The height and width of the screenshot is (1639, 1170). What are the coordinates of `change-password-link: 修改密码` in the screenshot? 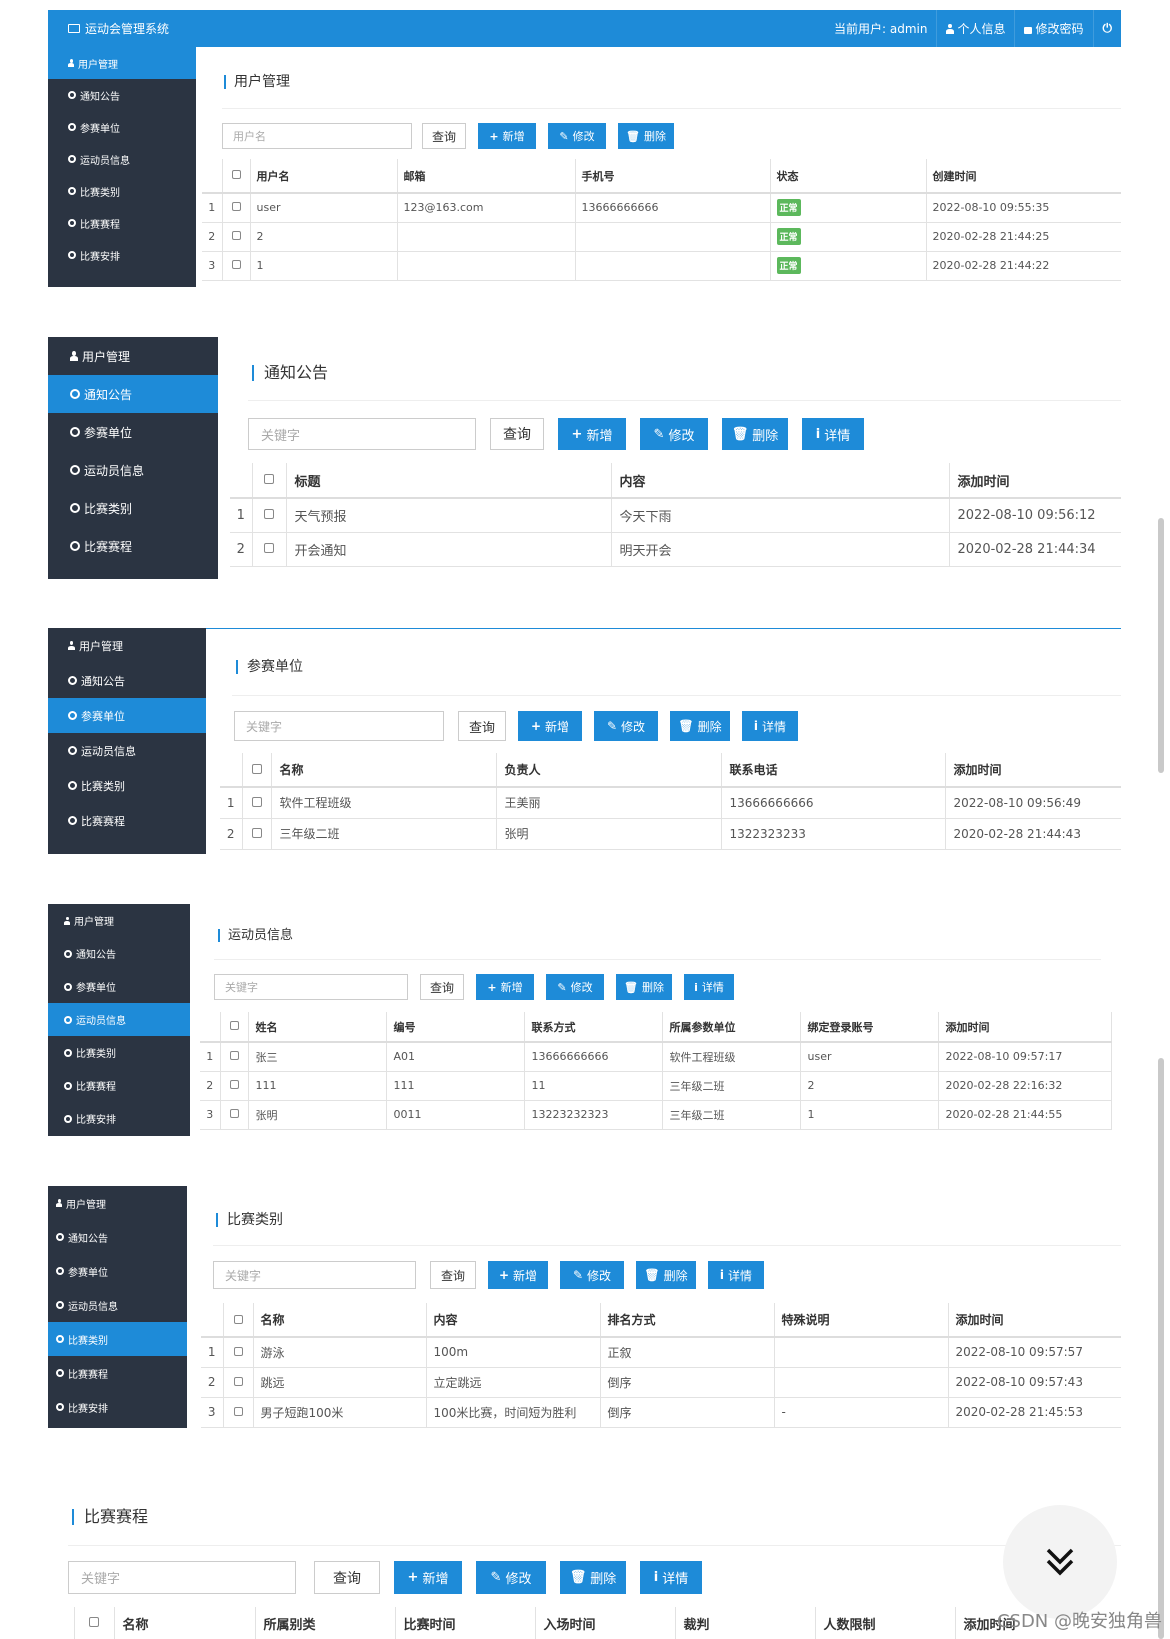 It's located at (1053, 28).